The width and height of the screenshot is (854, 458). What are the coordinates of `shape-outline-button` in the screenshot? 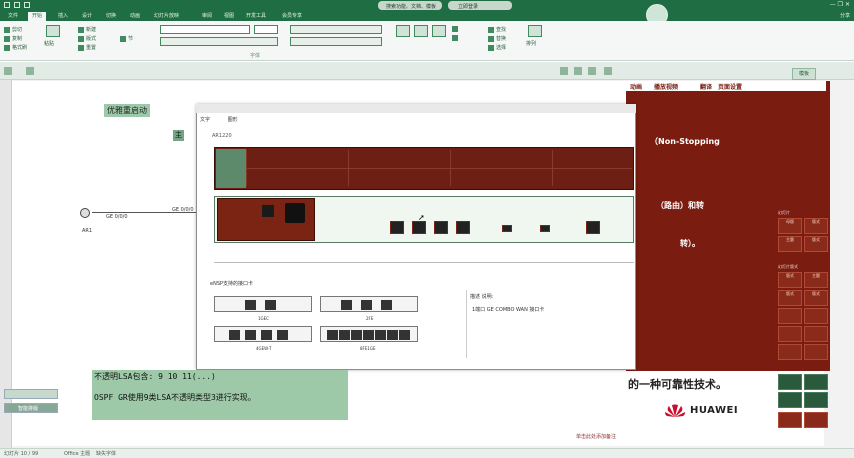 It's located at (456, 38).